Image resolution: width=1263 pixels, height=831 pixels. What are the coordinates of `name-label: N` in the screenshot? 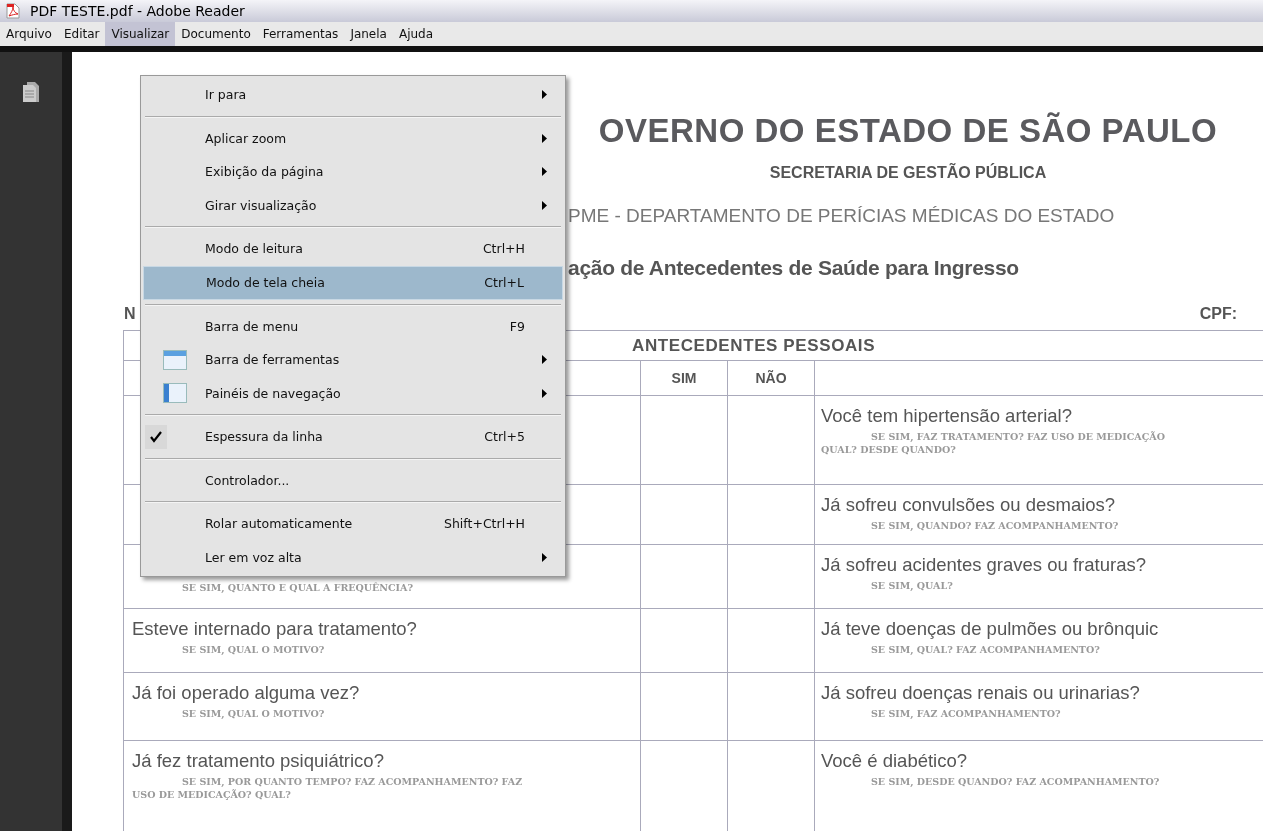 It's located at (130, 314).